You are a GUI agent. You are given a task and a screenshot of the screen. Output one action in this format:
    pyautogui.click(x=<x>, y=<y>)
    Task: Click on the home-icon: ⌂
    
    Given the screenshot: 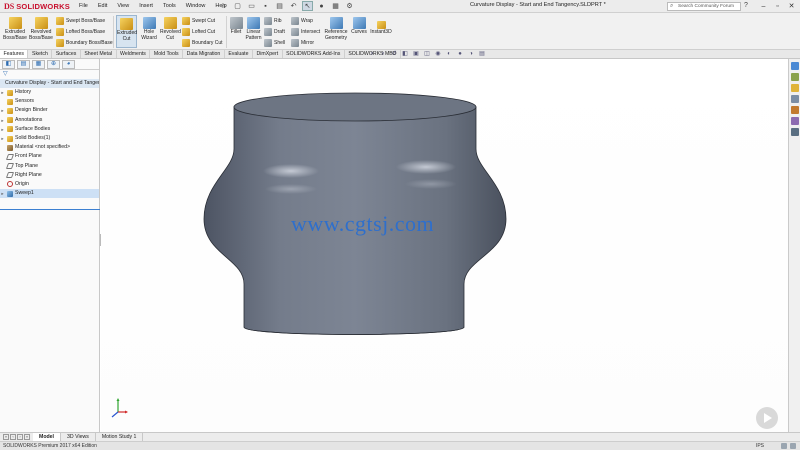 What is the action you would take?
    pyautogui.click(x=223, y=6)
    